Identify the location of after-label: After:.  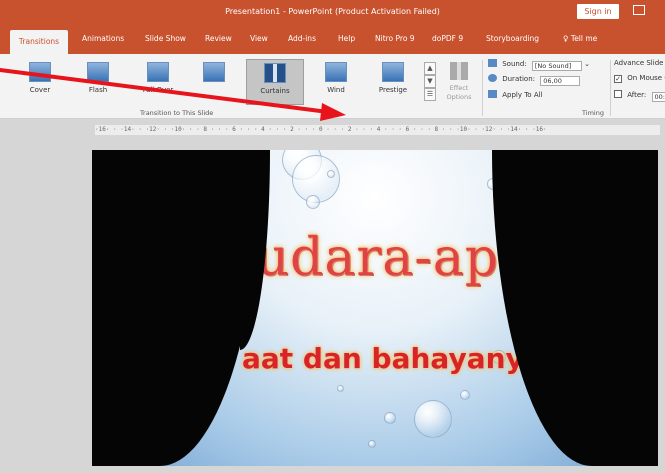
(637, 95).